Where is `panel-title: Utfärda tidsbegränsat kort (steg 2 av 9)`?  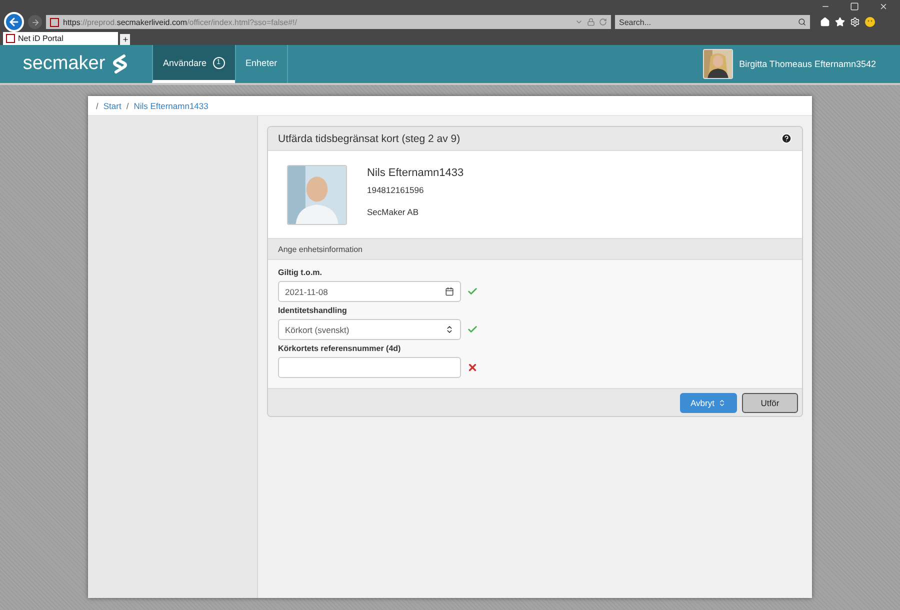
panel-title: Utfärda tidsbegränsat kort (steg 2 av 9) is located at coordinates (369, 138).